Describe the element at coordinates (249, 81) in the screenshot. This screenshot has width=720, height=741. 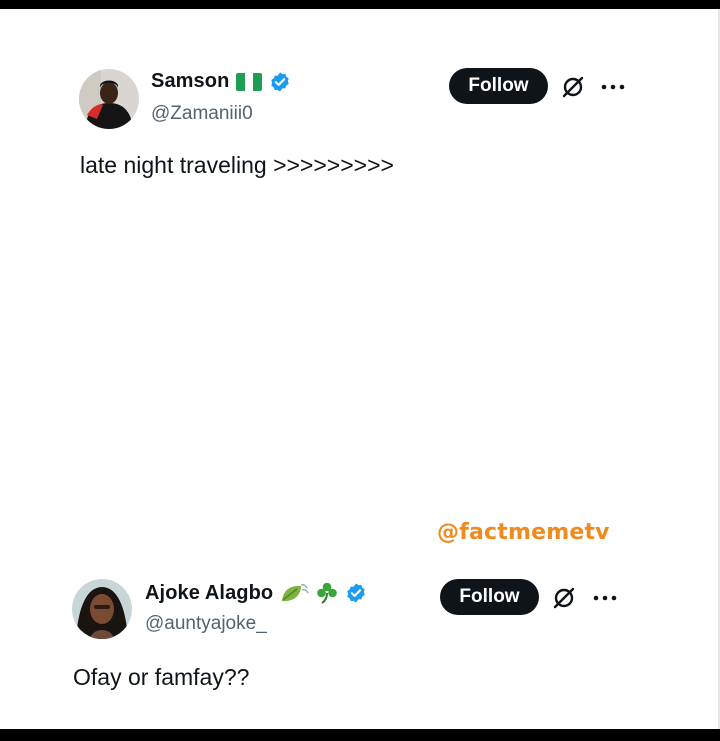
I see `nigeria-flag-icon` at that location.